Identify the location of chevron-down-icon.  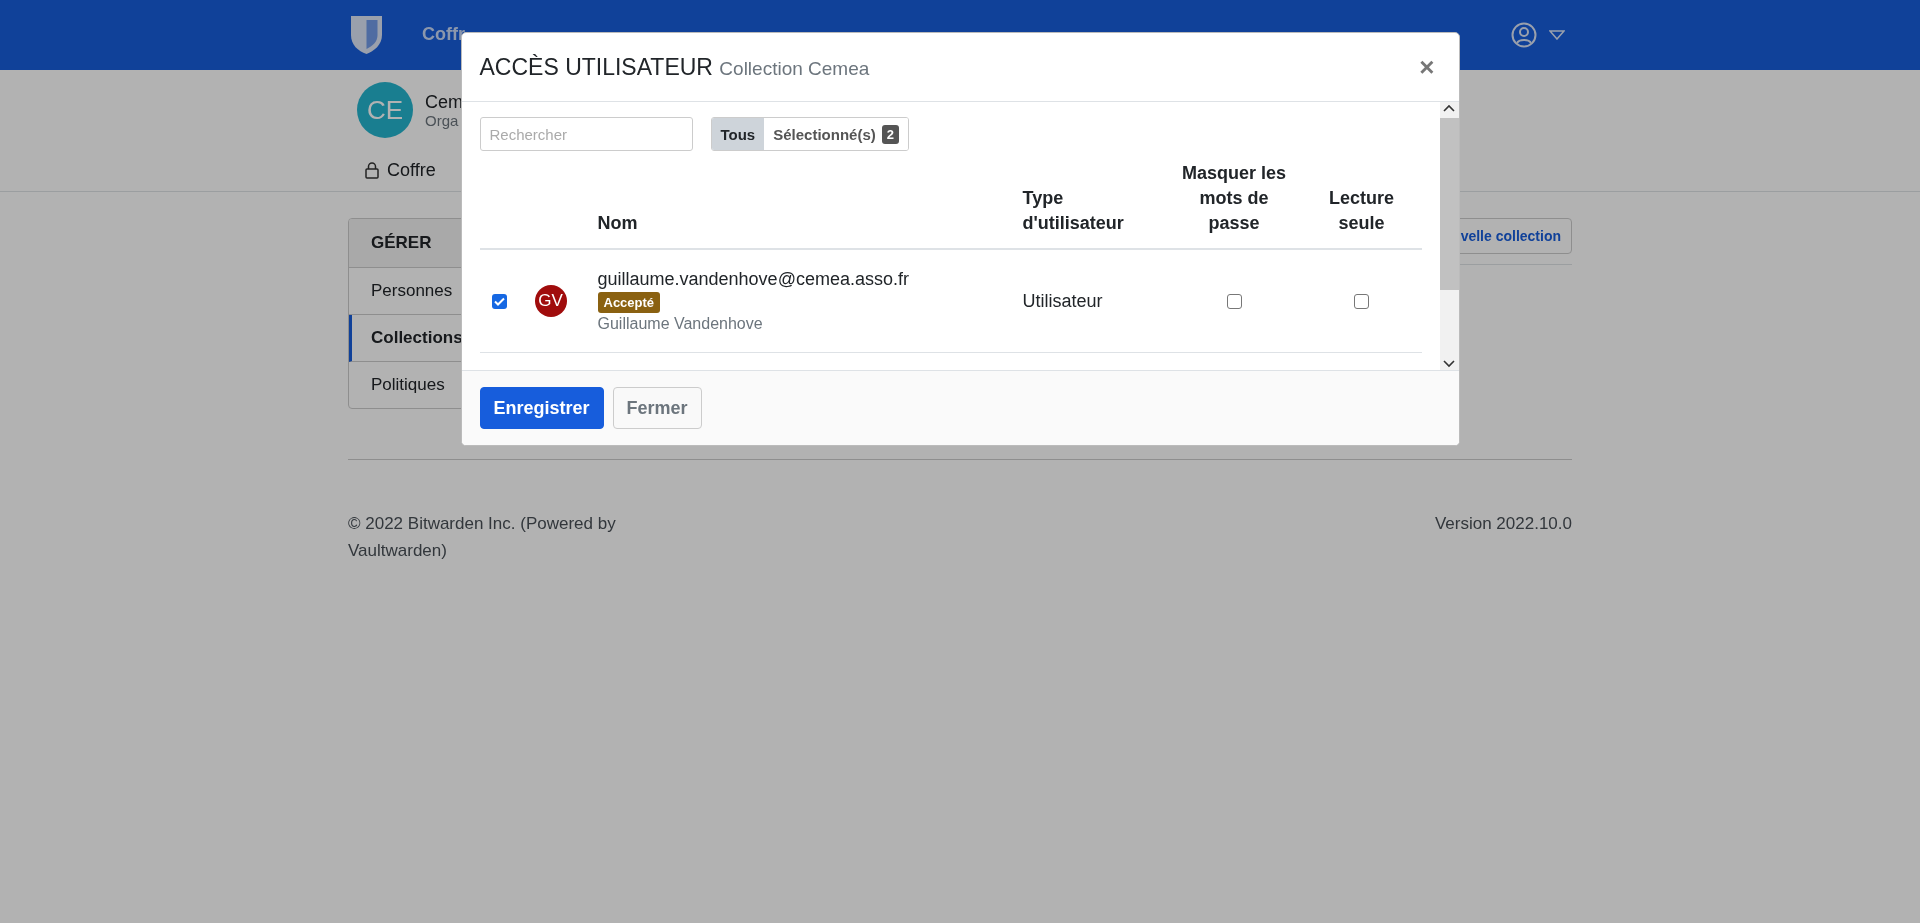
(1449, 364).